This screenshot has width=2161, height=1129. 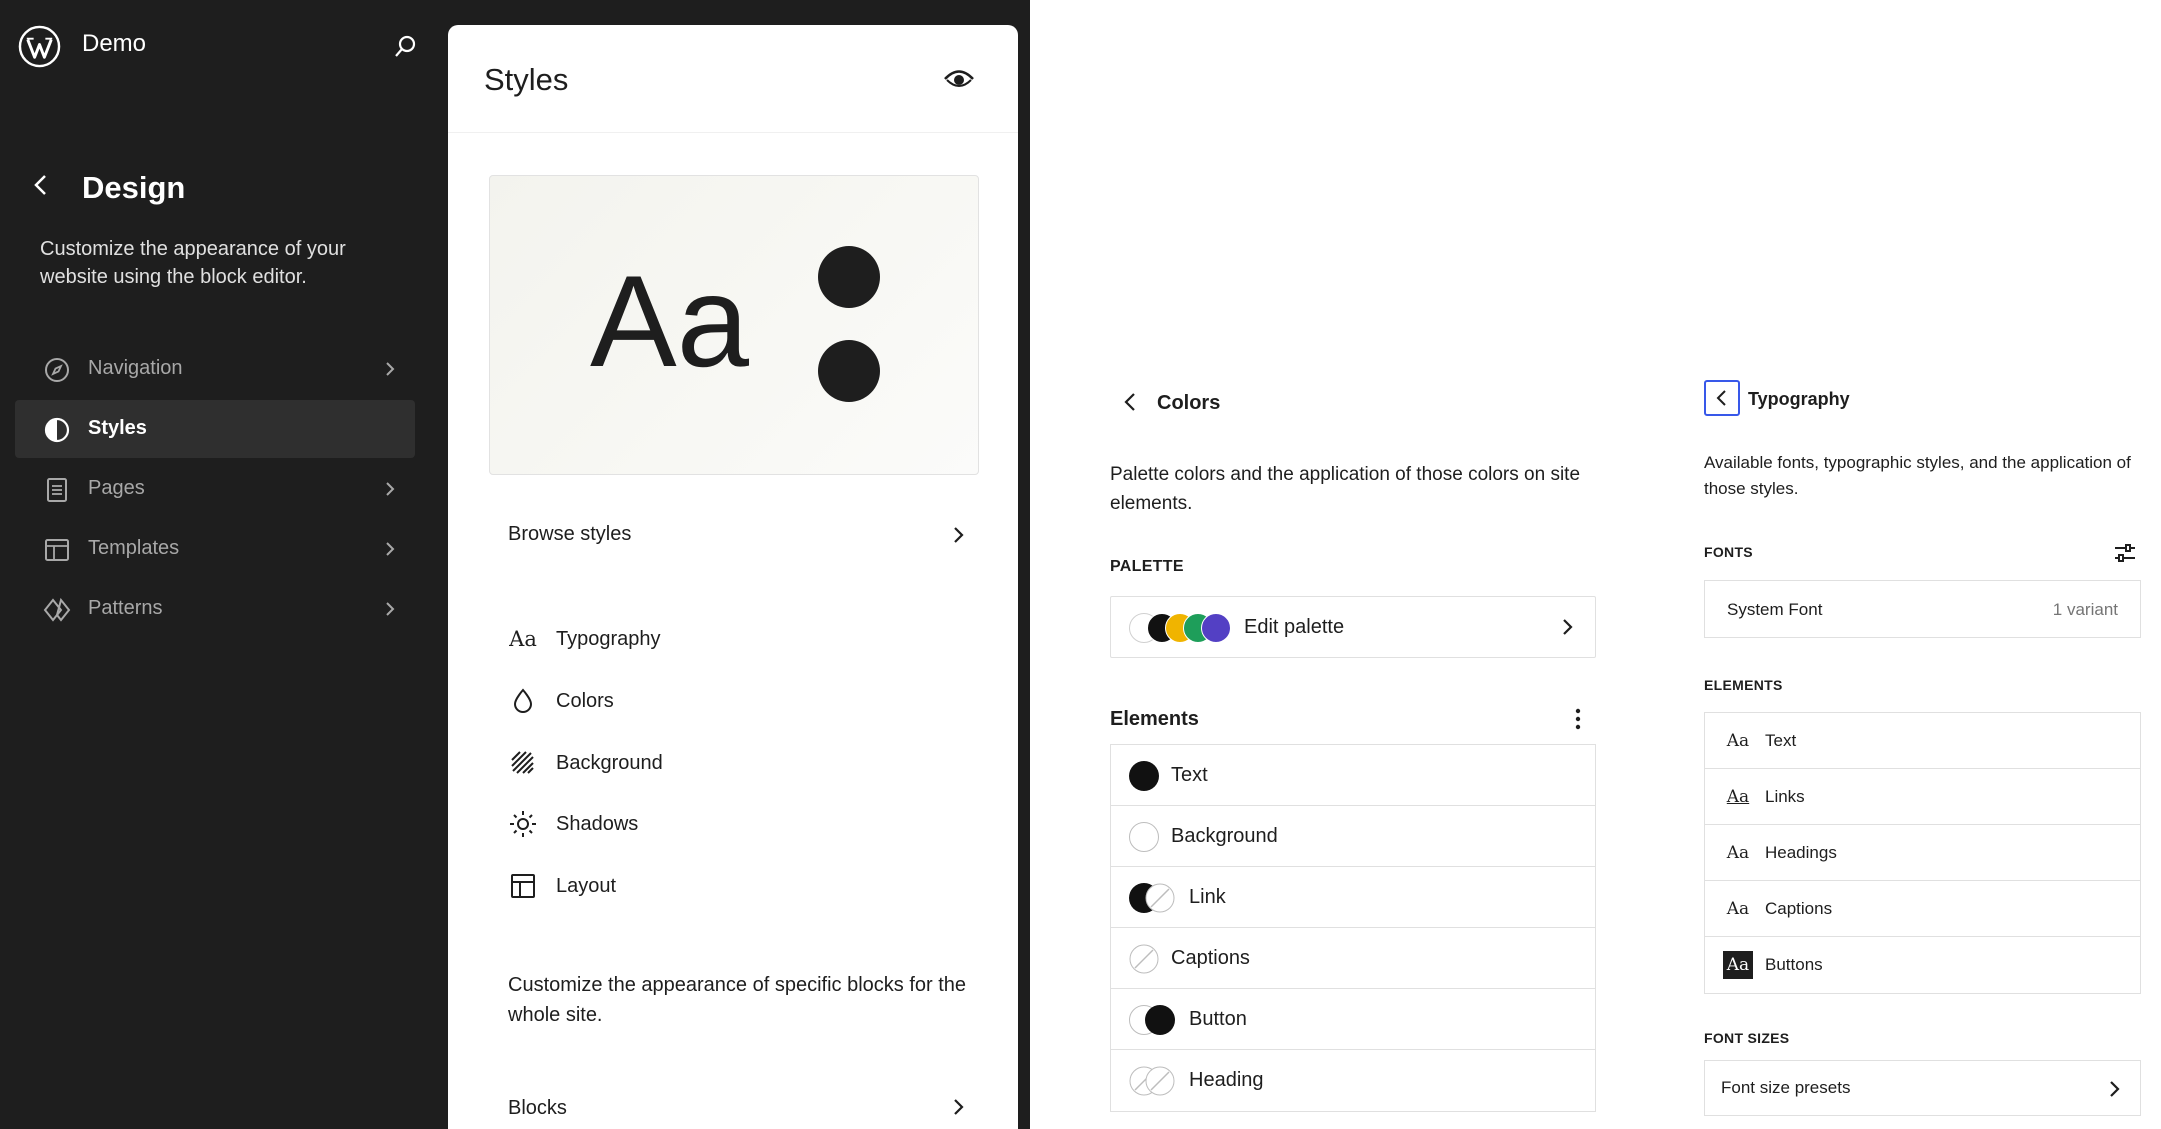 What do you see at coordinates (405, 47) in the screenshot?
I see `search-icon` at bounding box center [405, 47].